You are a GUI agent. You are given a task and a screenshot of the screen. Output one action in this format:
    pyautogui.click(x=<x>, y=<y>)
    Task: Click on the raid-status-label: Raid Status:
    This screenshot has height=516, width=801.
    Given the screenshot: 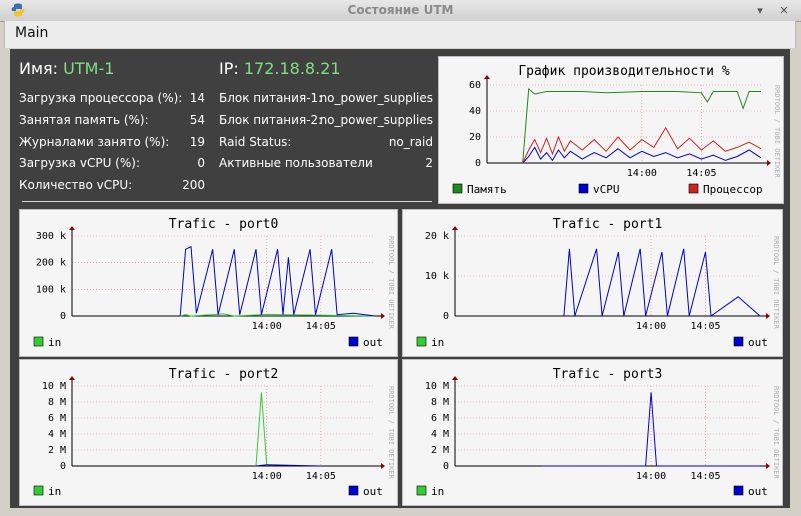 What is the action you would take?
    pyautogui.click(x=255, y=142)
    